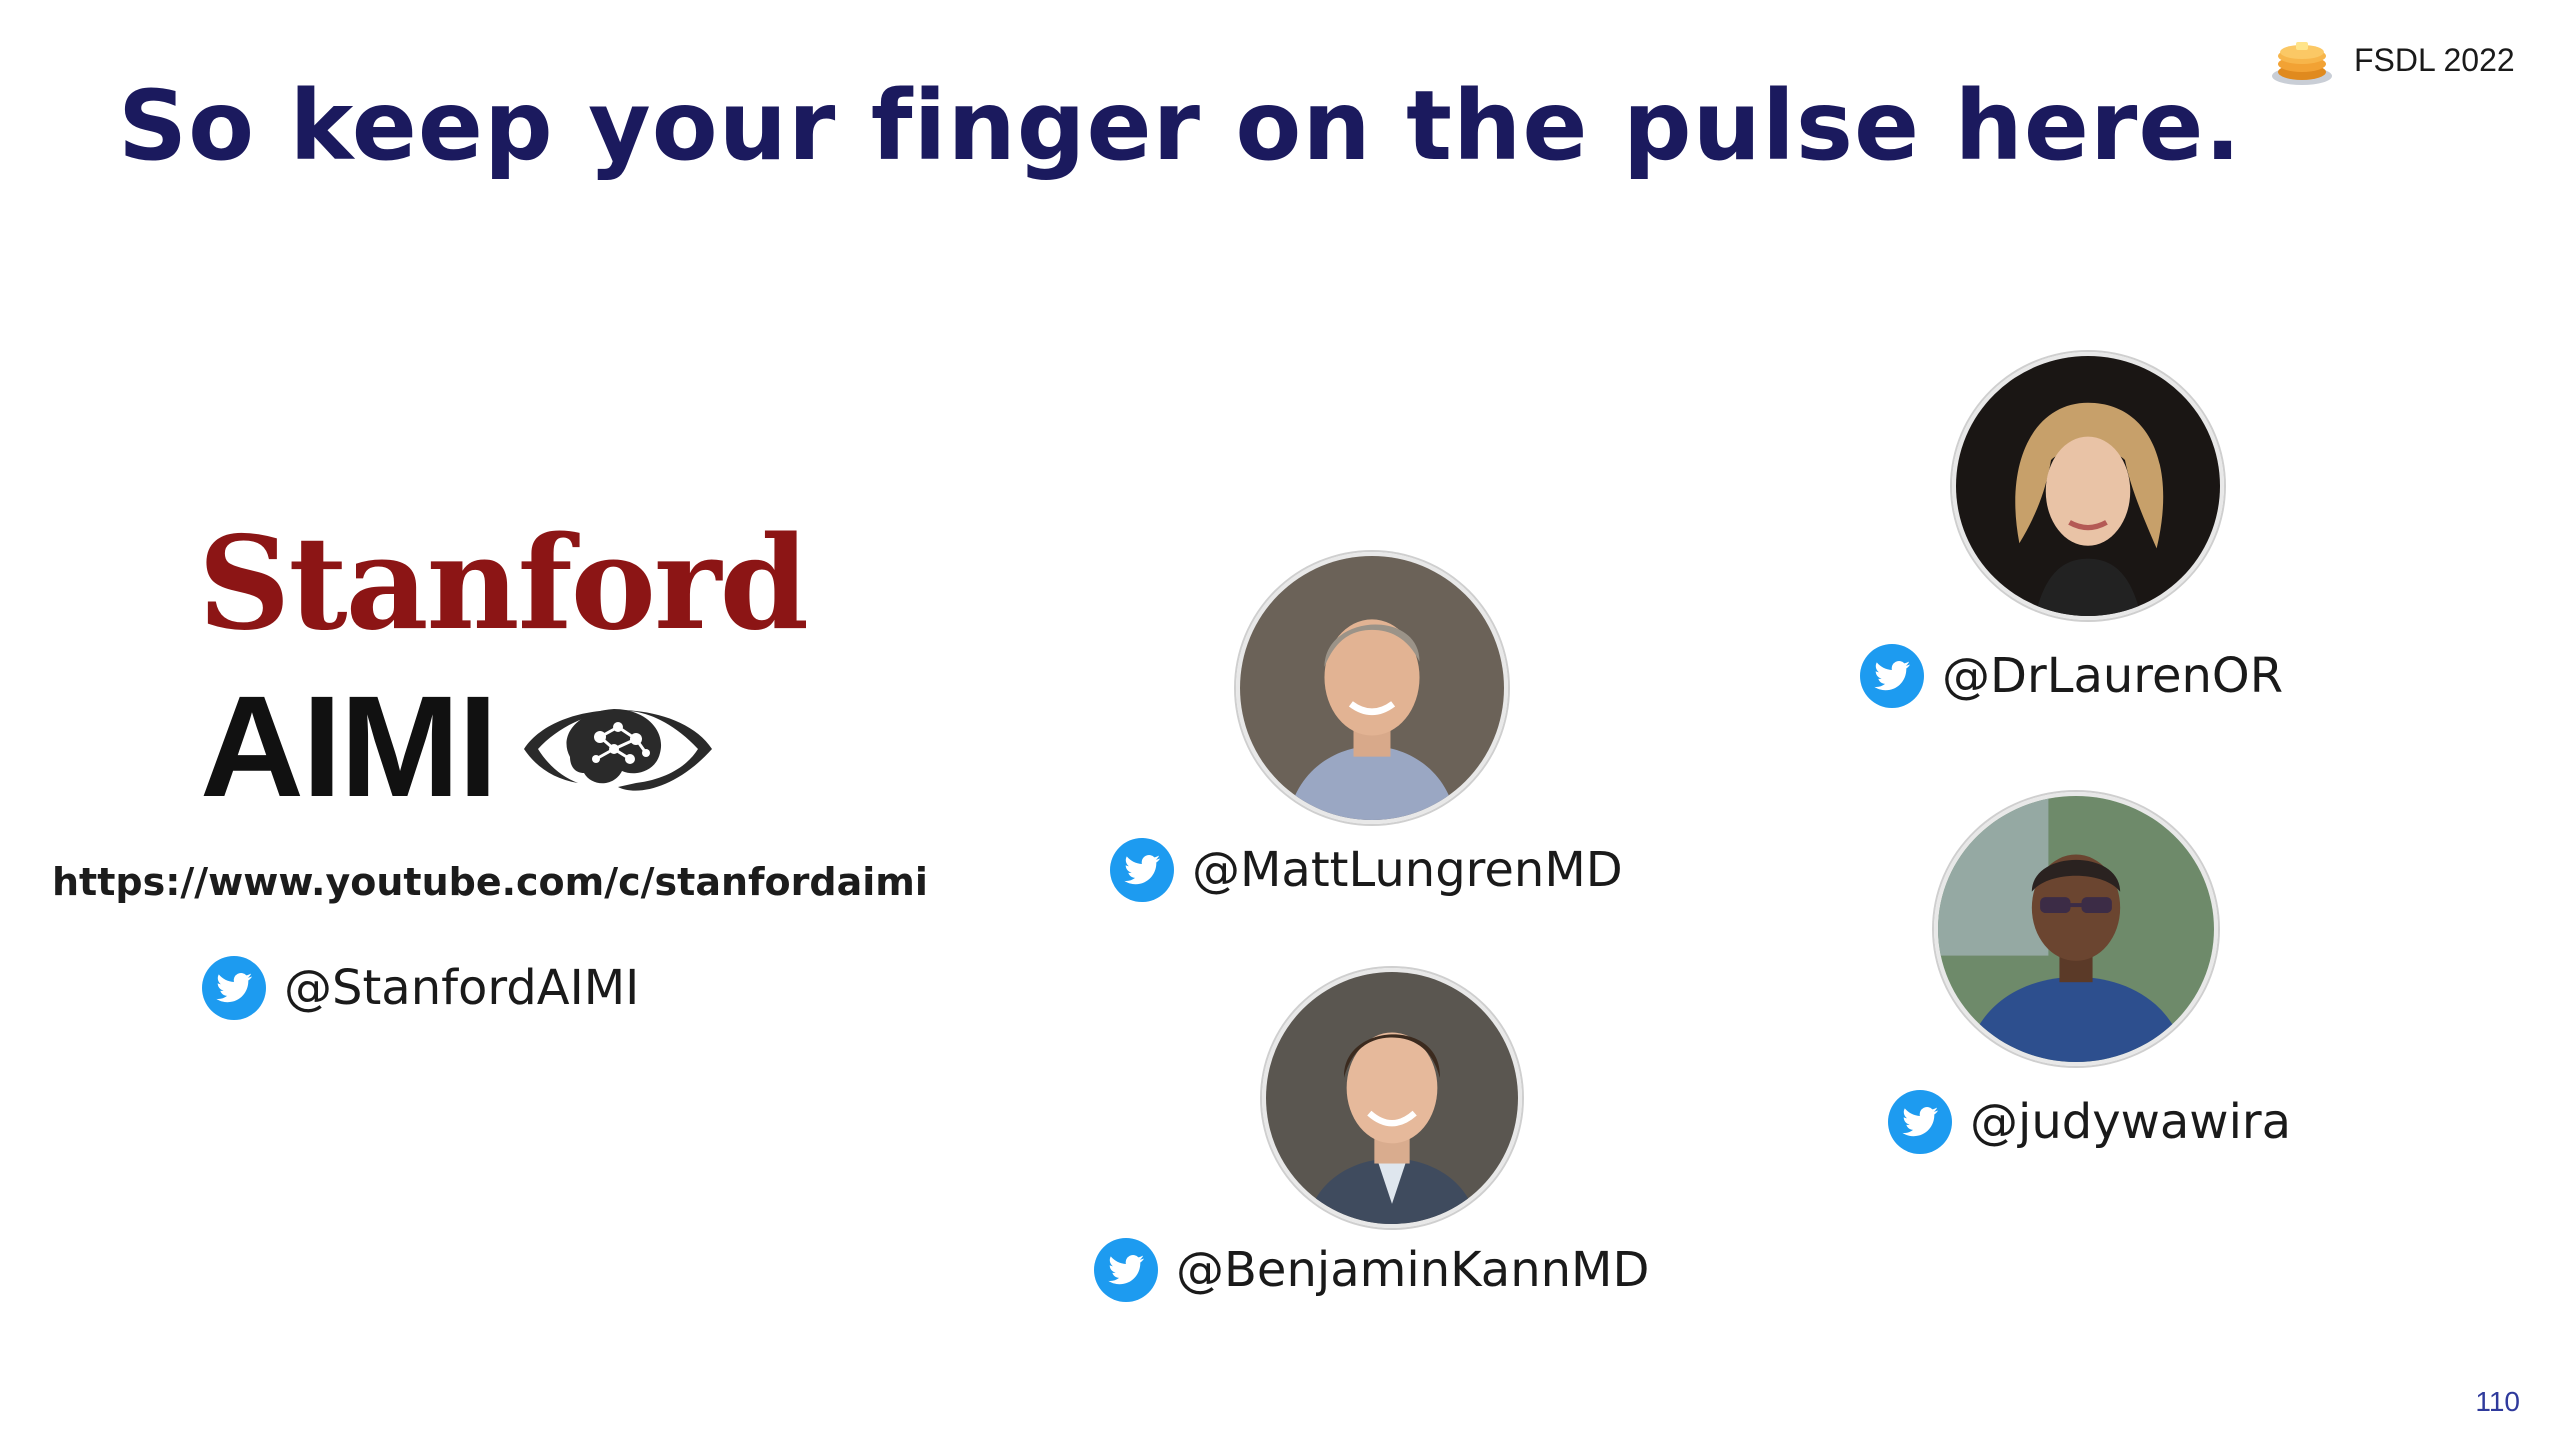 This screenshot has height=1440, width=2560. I want to click on handle-drlaurenor: @DrLaurenOR, so click(2071, 676).